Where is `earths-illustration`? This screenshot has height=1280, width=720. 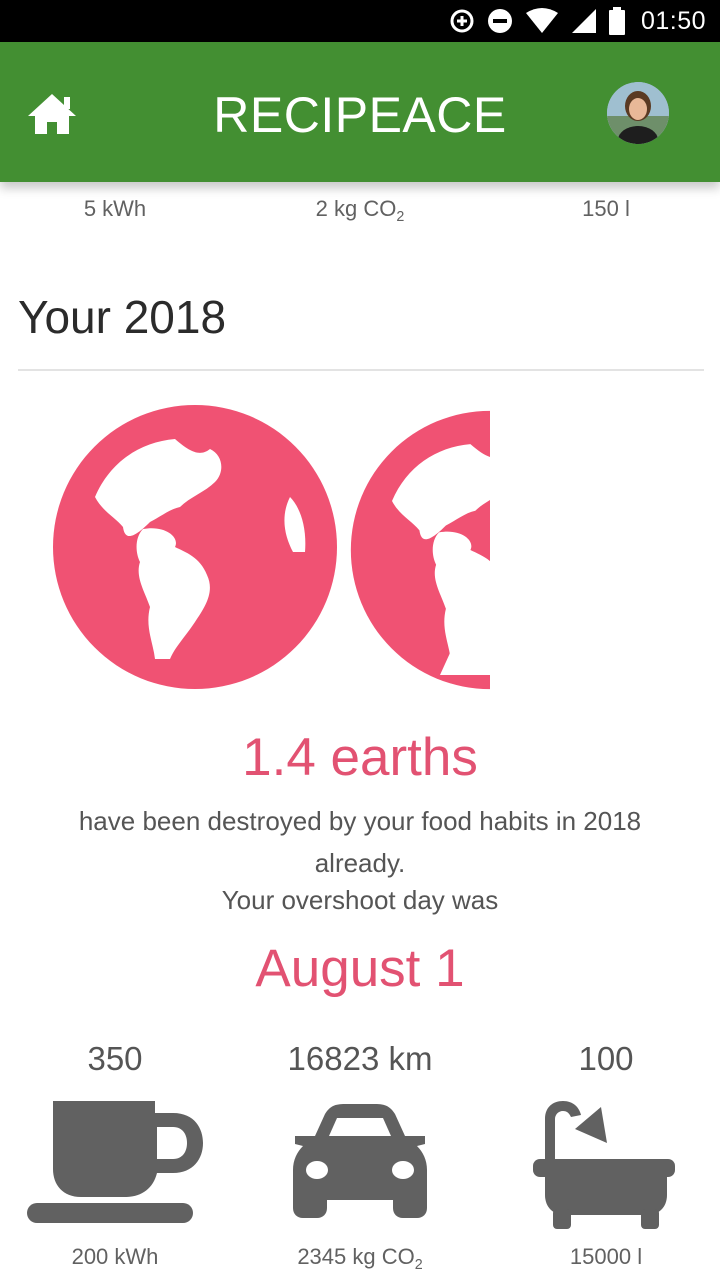
earths-illustration is located at coordinates (275, 550).